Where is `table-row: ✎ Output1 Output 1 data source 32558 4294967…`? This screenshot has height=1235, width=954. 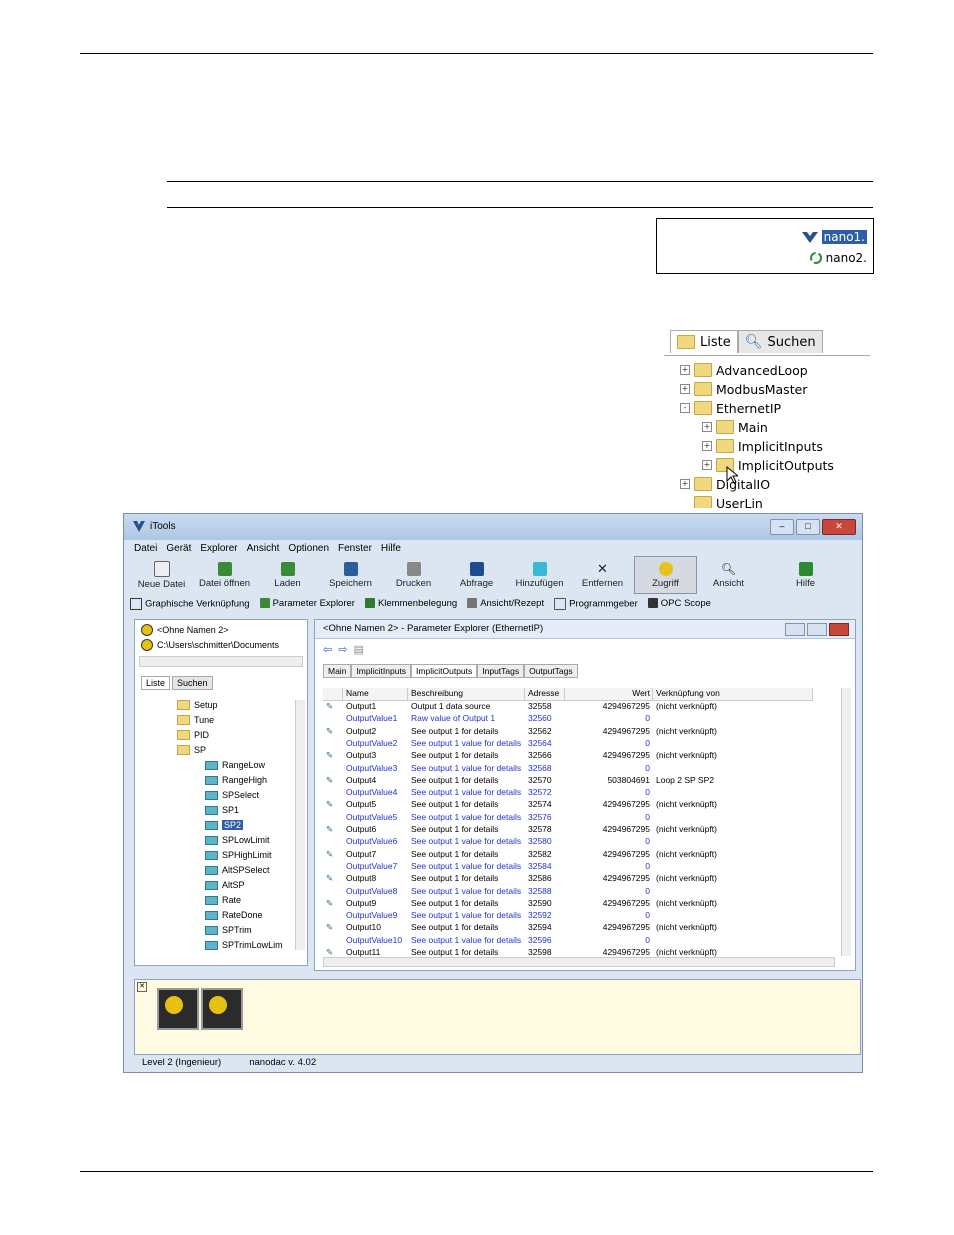 table-row: ✎ Output1 Output 1 data source 32558 4294967… is located at coordinates (568, 707).